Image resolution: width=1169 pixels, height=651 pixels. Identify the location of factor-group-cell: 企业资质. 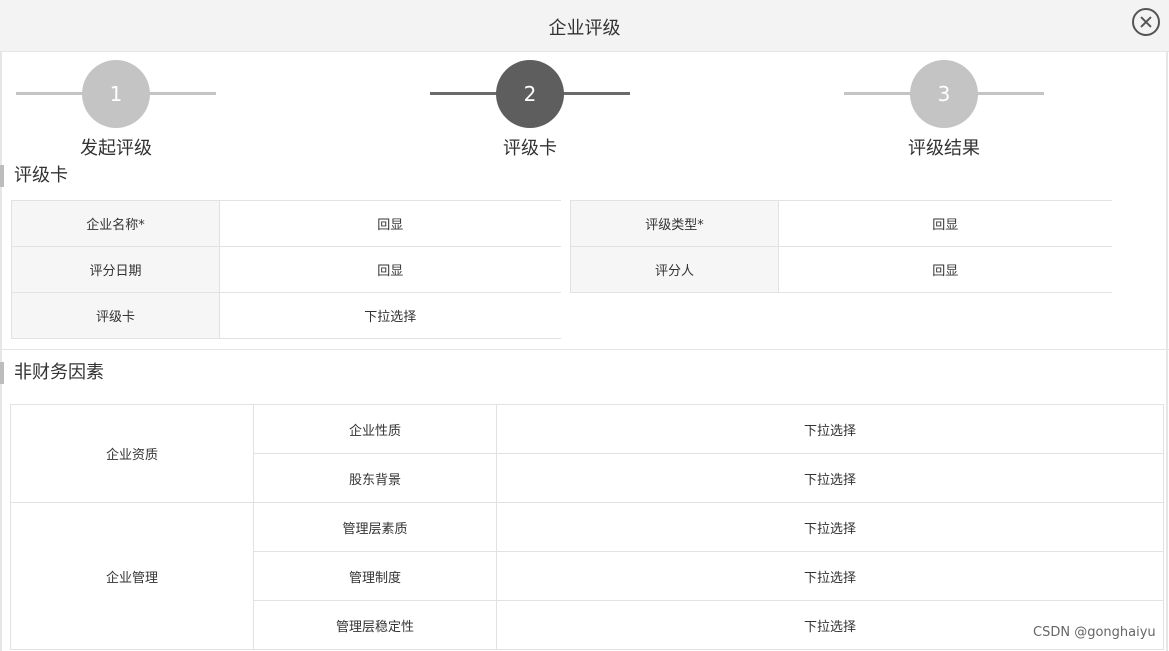
(132, 453).